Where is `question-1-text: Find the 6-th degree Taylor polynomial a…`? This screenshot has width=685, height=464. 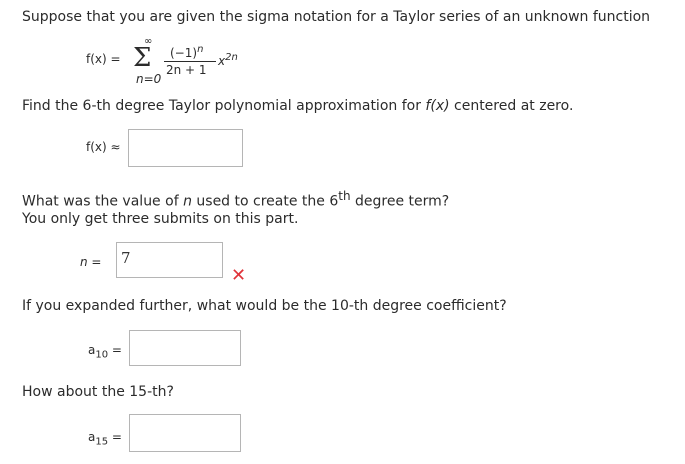
question-1-text: Find the 6-th degree Taylor polynomial a… is located at coordinates (298, 106).